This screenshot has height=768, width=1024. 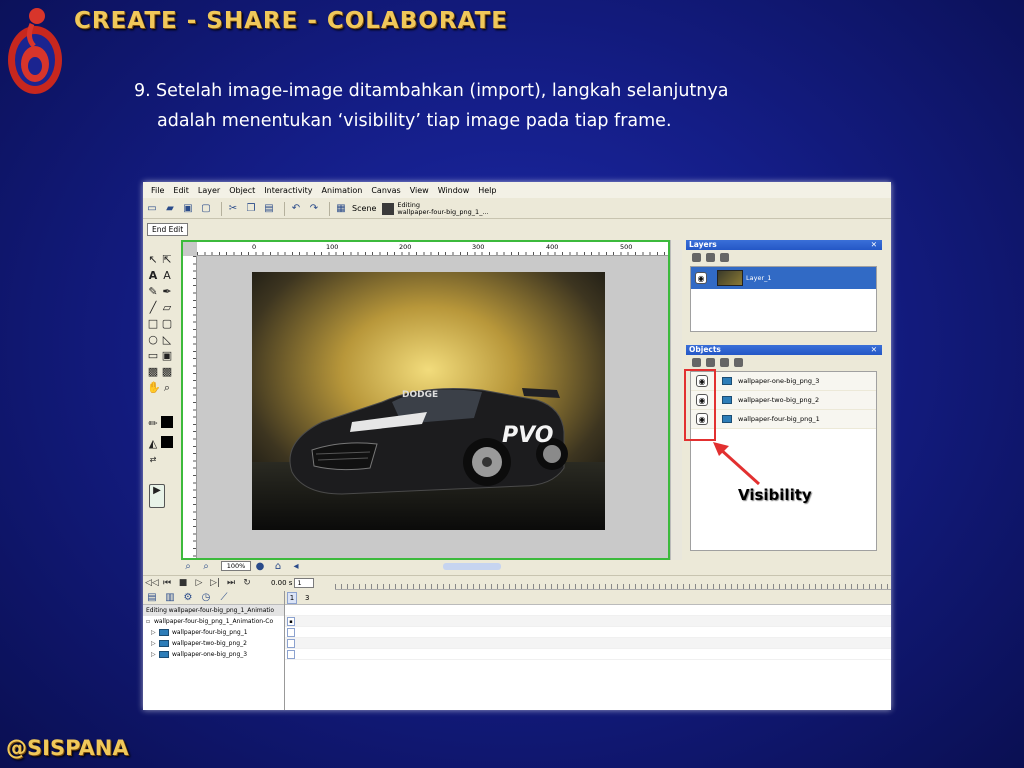 I want to click on stroke-swatch, so click(x=167, y=422).